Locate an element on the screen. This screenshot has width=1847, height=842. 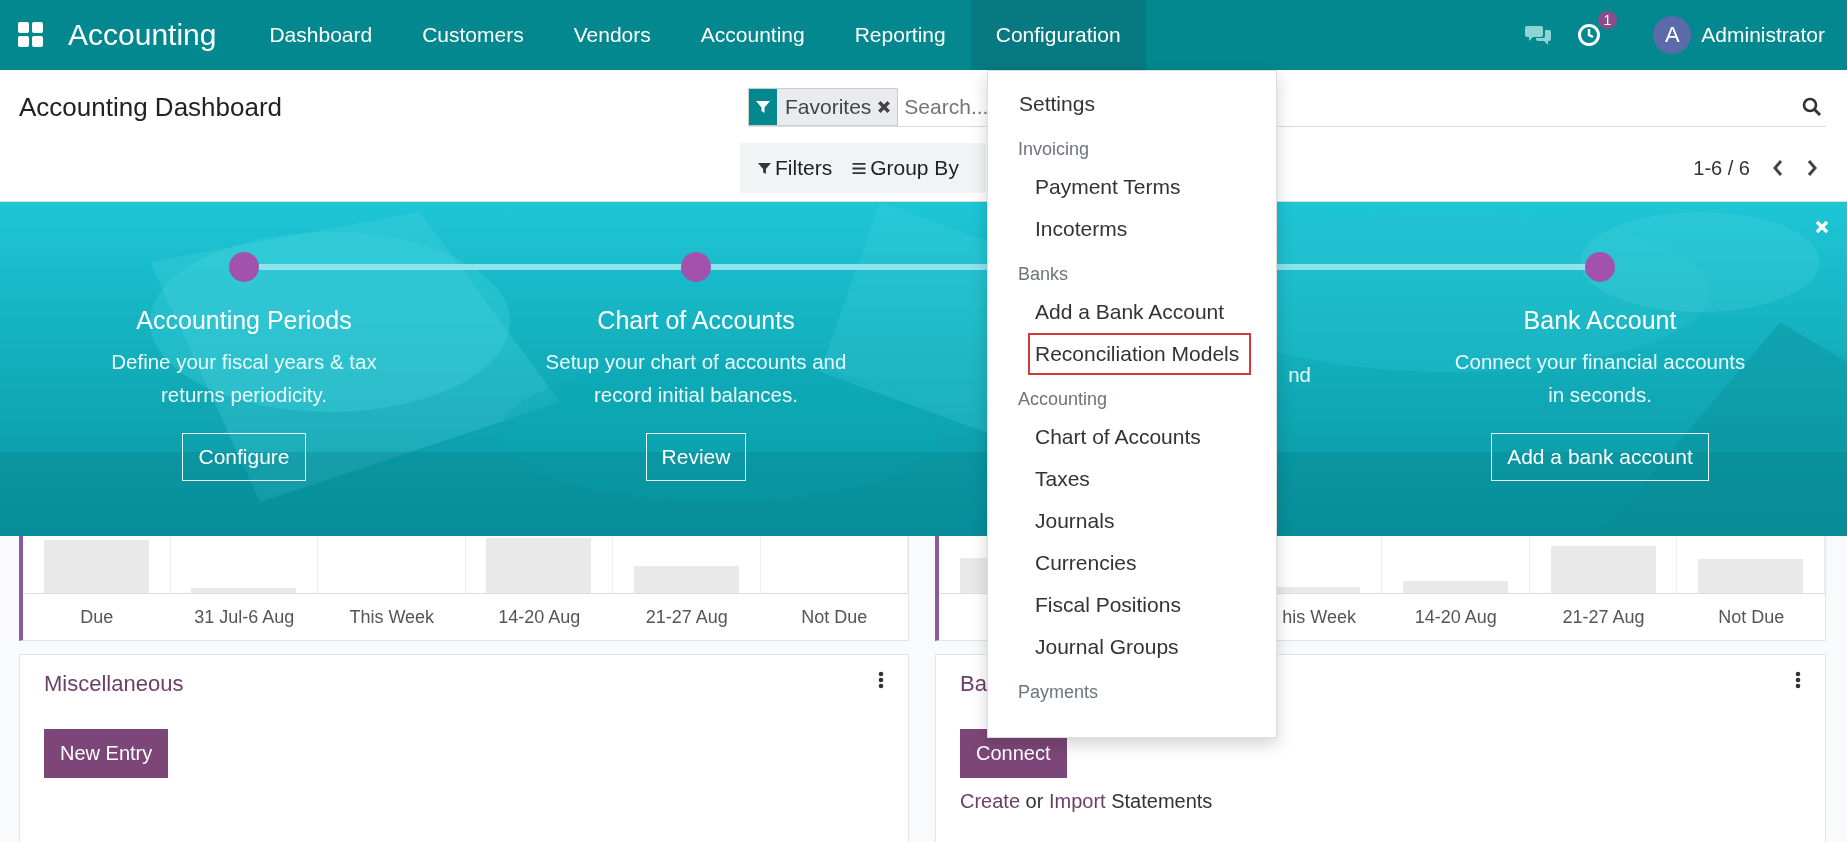
group-by-button: Group By is located at coordinates (905, 168).